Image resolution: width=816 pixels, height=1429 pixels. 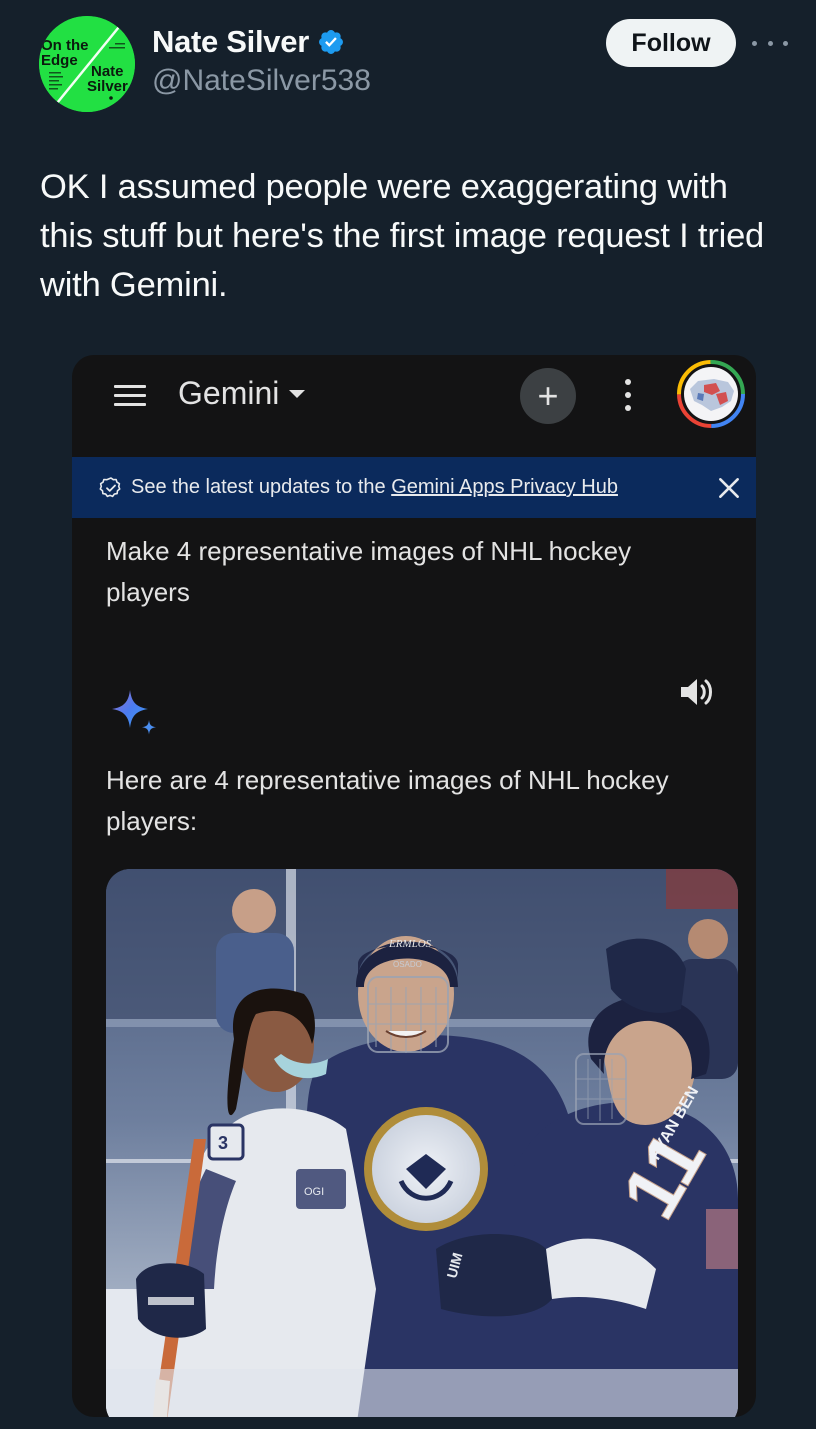 I want to click on gemini-sparkle-icon, so click(x=134, y=712).